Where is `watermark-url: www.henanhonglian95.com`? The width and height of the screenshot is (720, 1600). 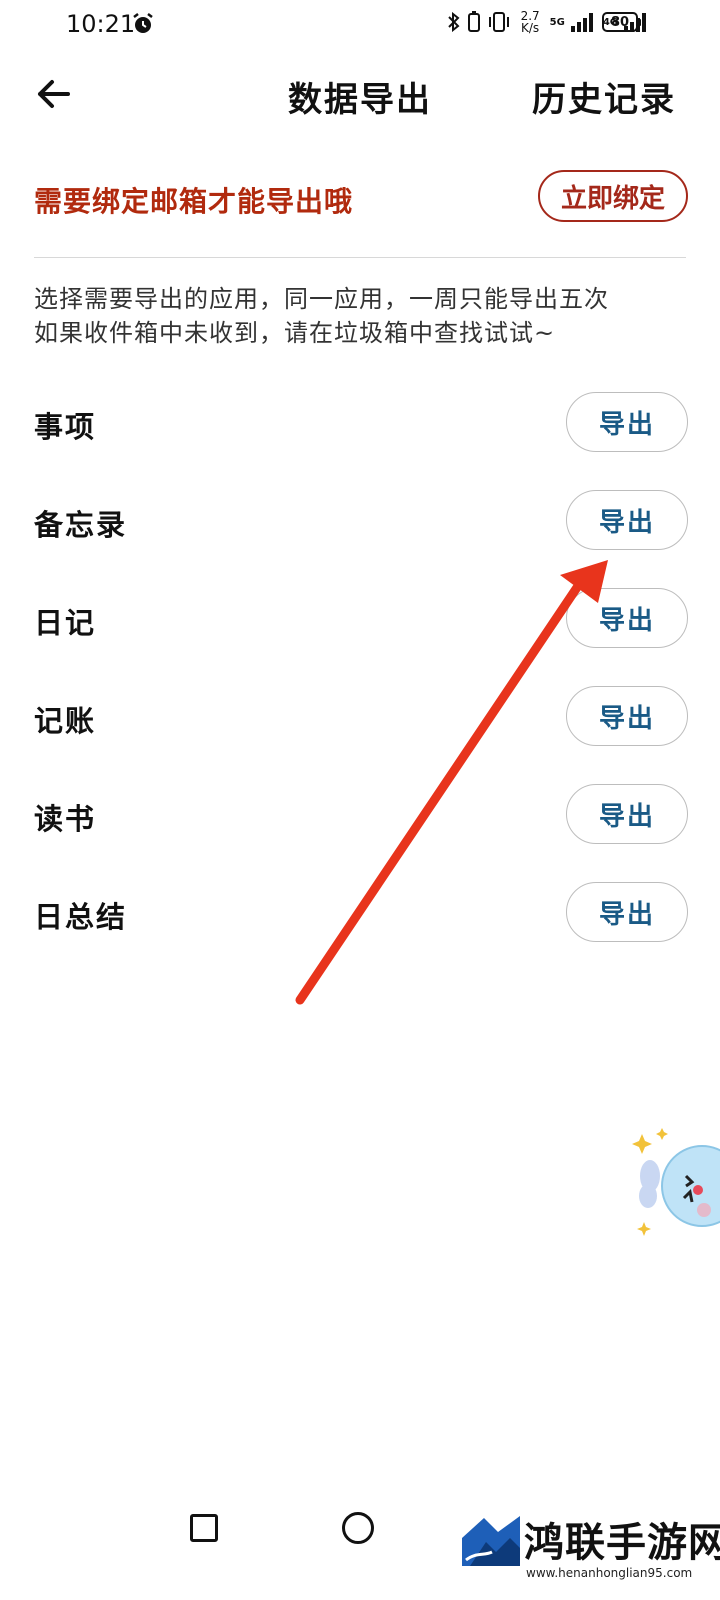
watermark-url: www.henanhonglian95.com is located at coordinates (609, 1573).